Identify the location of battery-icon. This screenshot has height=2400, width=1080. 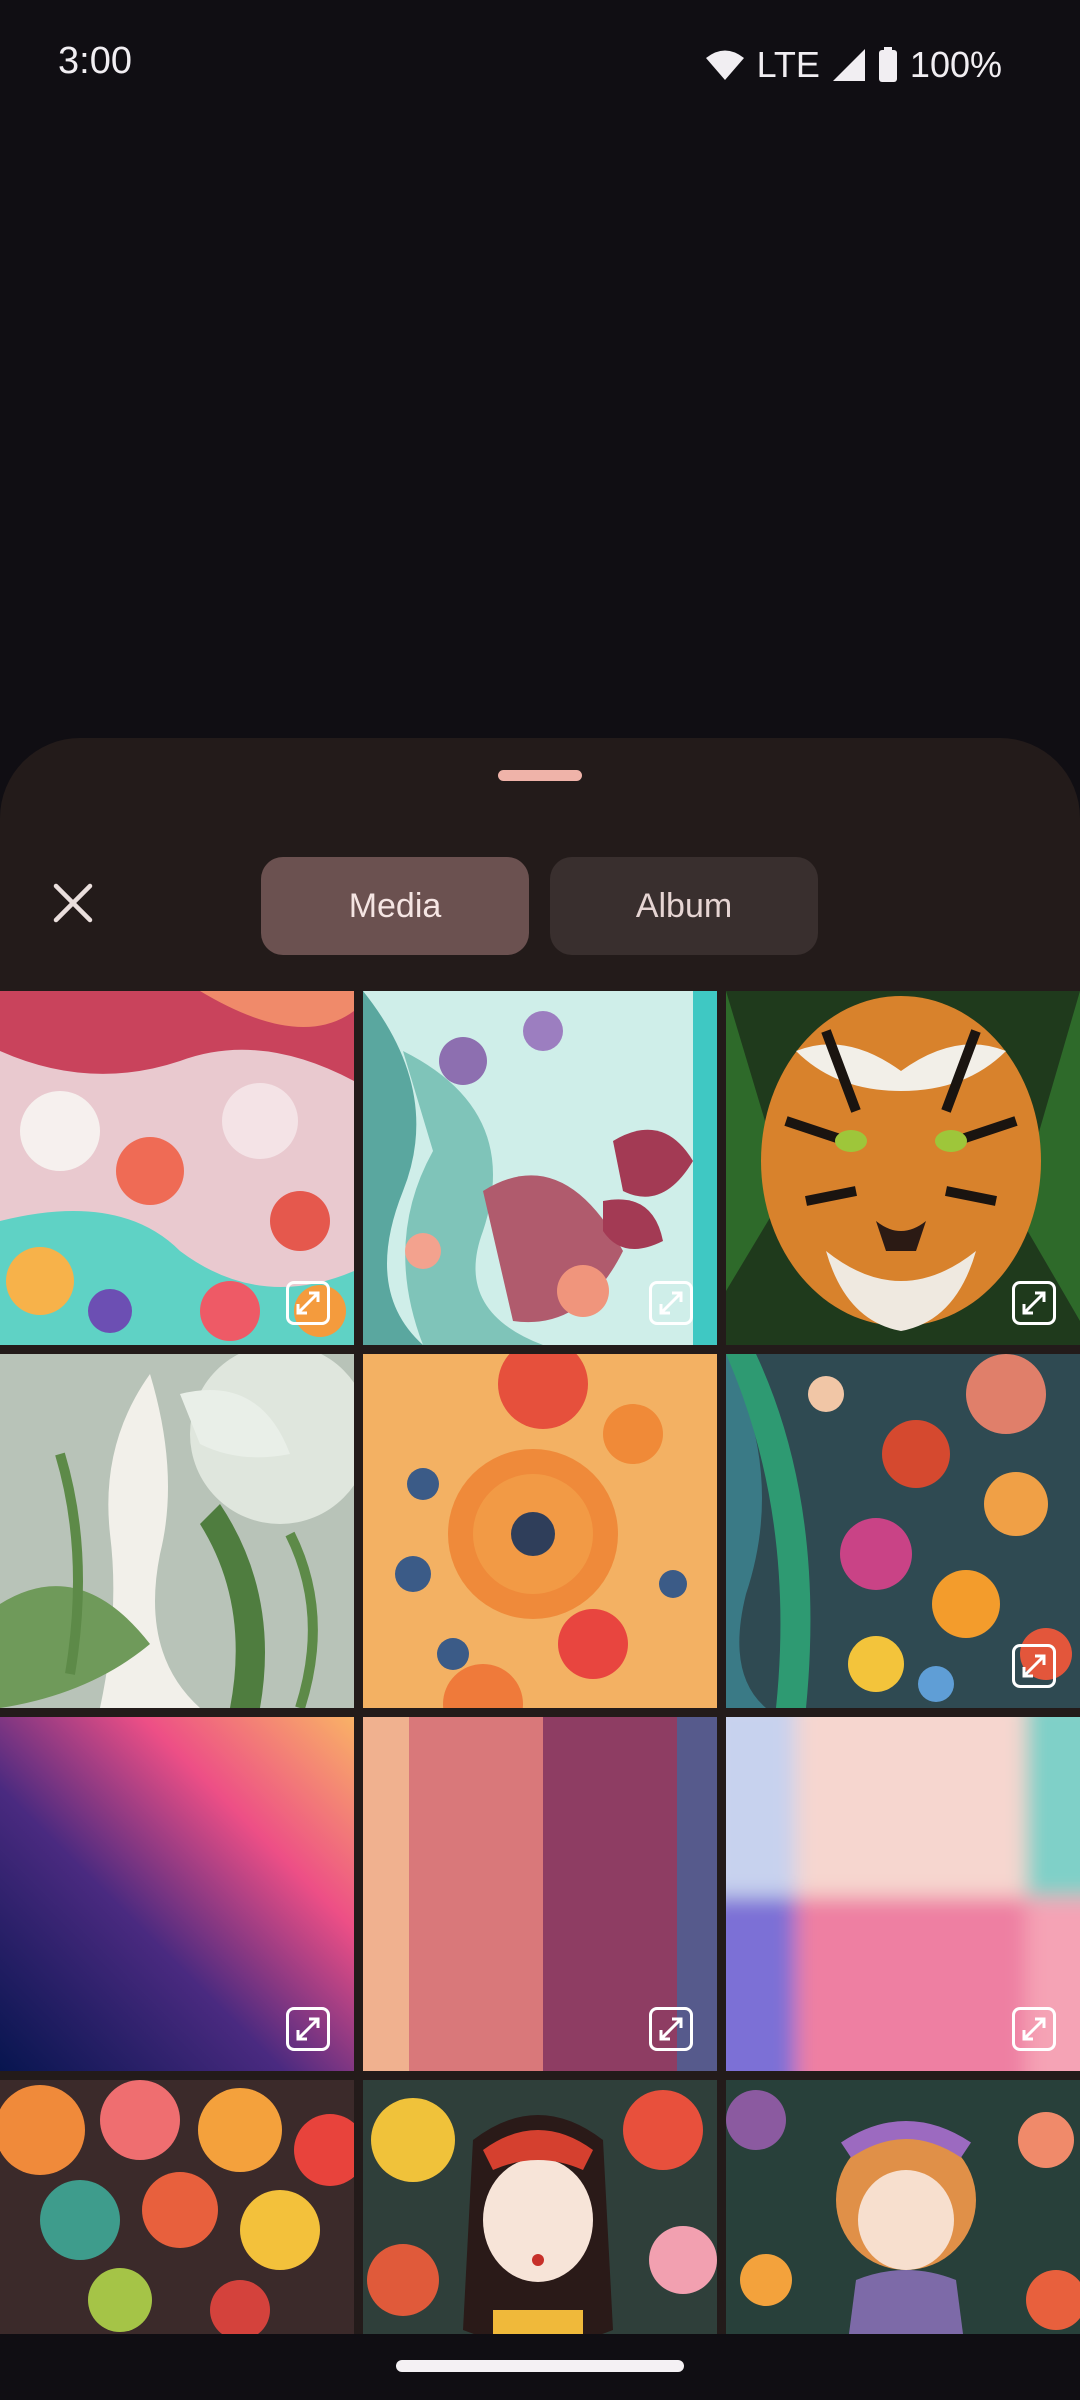
(888, 65).